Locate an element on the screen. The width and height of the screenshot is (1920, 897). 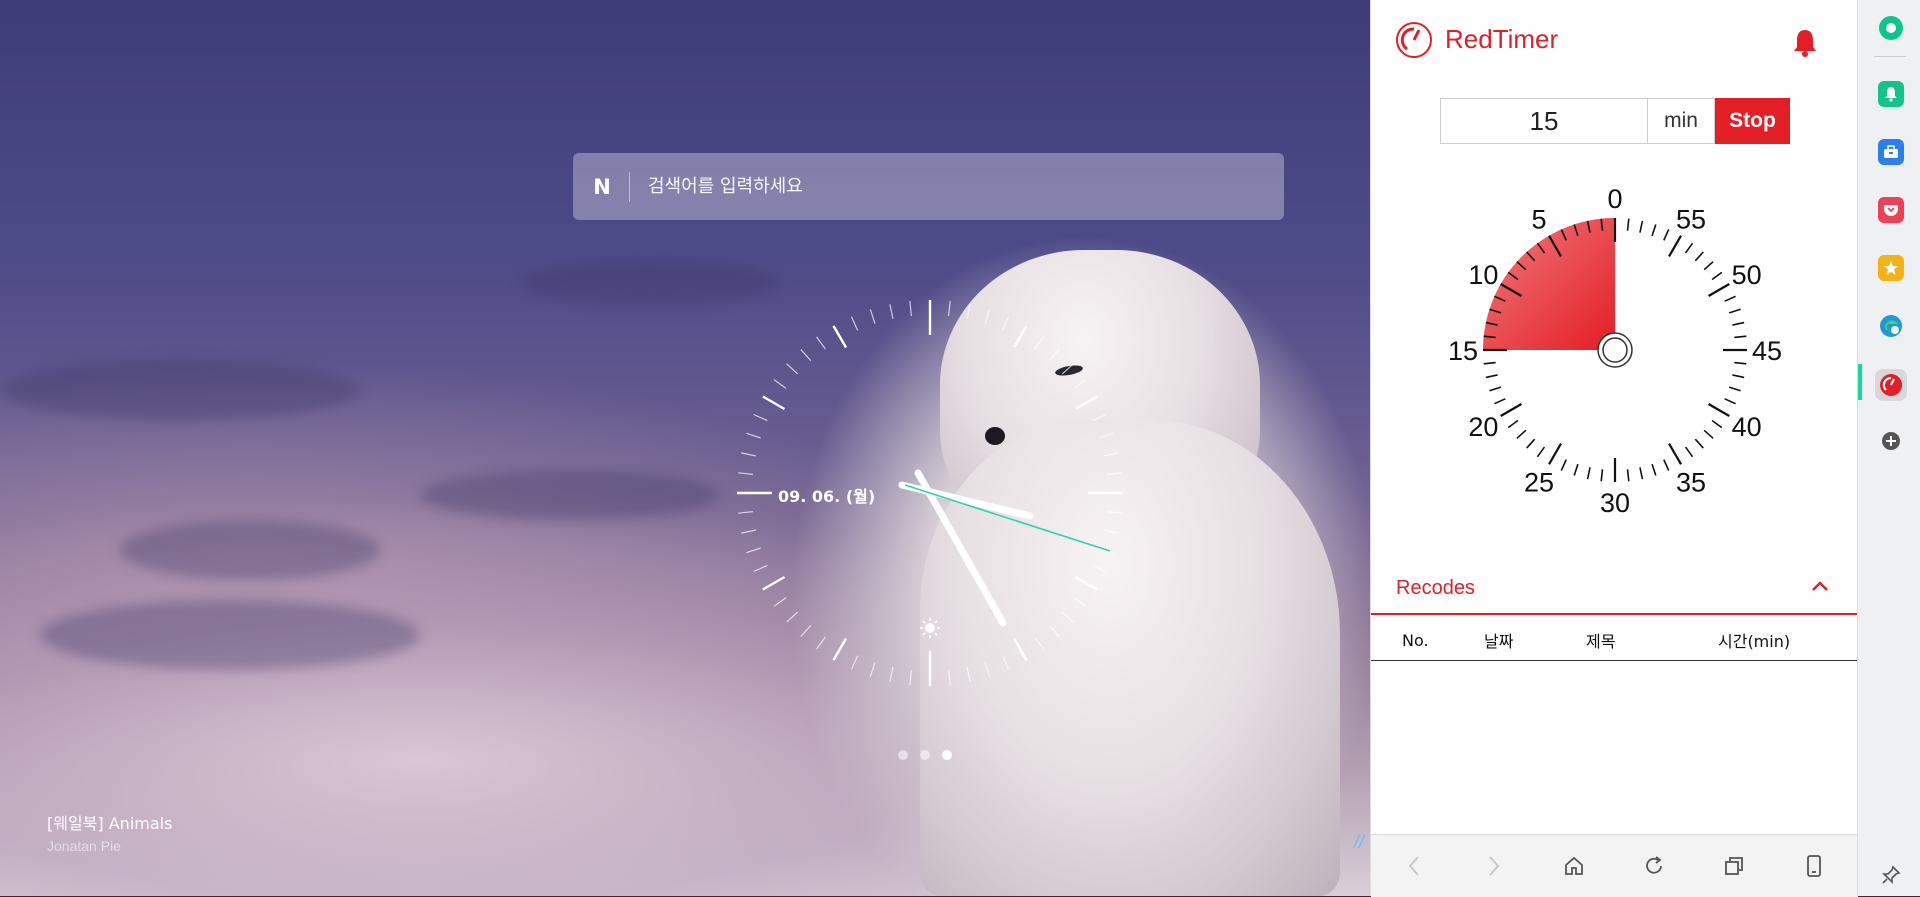
pocket-icon is located at coordinates (1891, 210).